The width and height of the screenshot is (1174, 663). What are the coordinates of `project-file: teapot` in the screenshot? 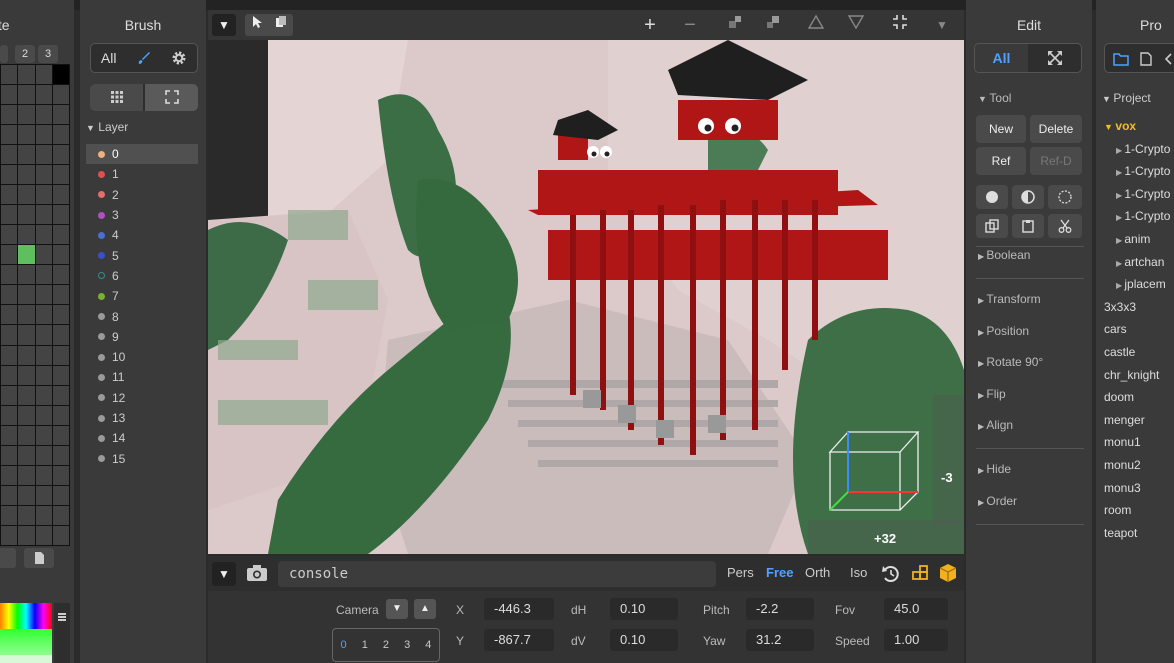 It's located at (1139, 533).